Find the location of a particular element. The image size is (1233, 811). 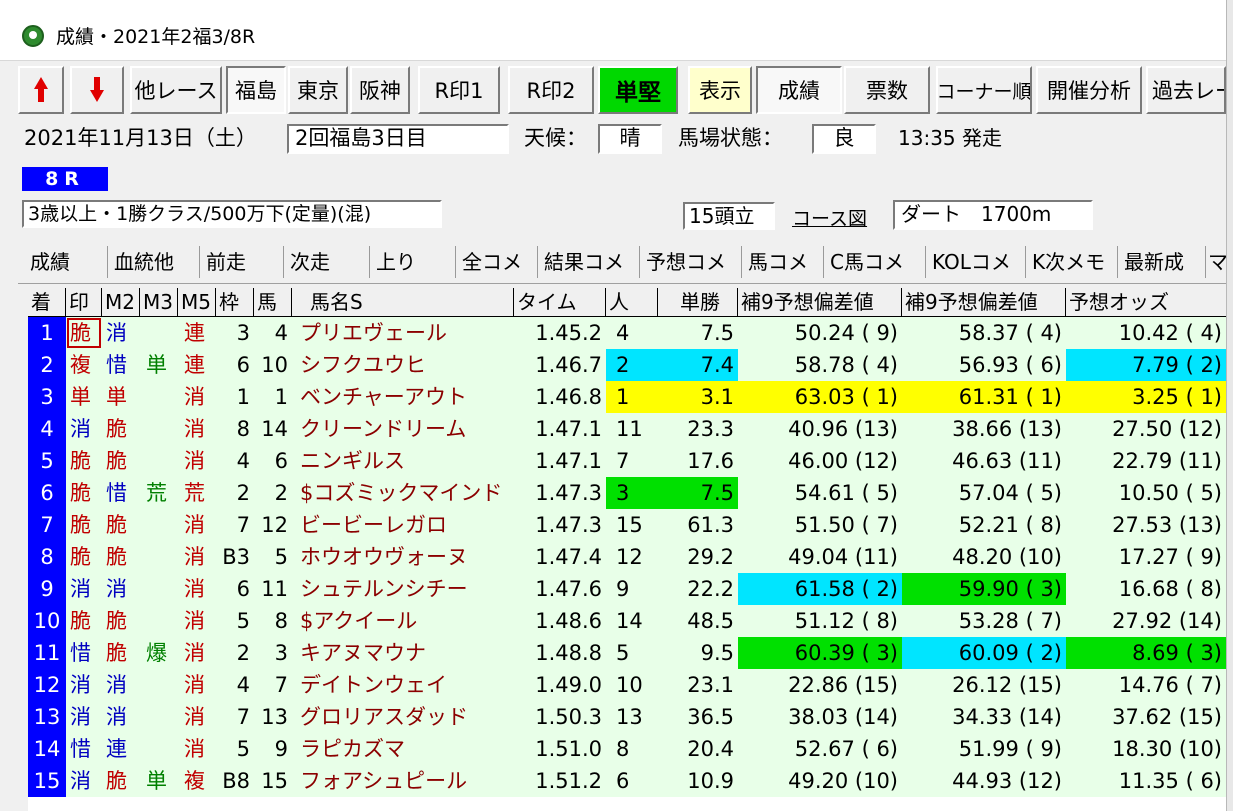

next-race-button is located at coordinates (97, 90).